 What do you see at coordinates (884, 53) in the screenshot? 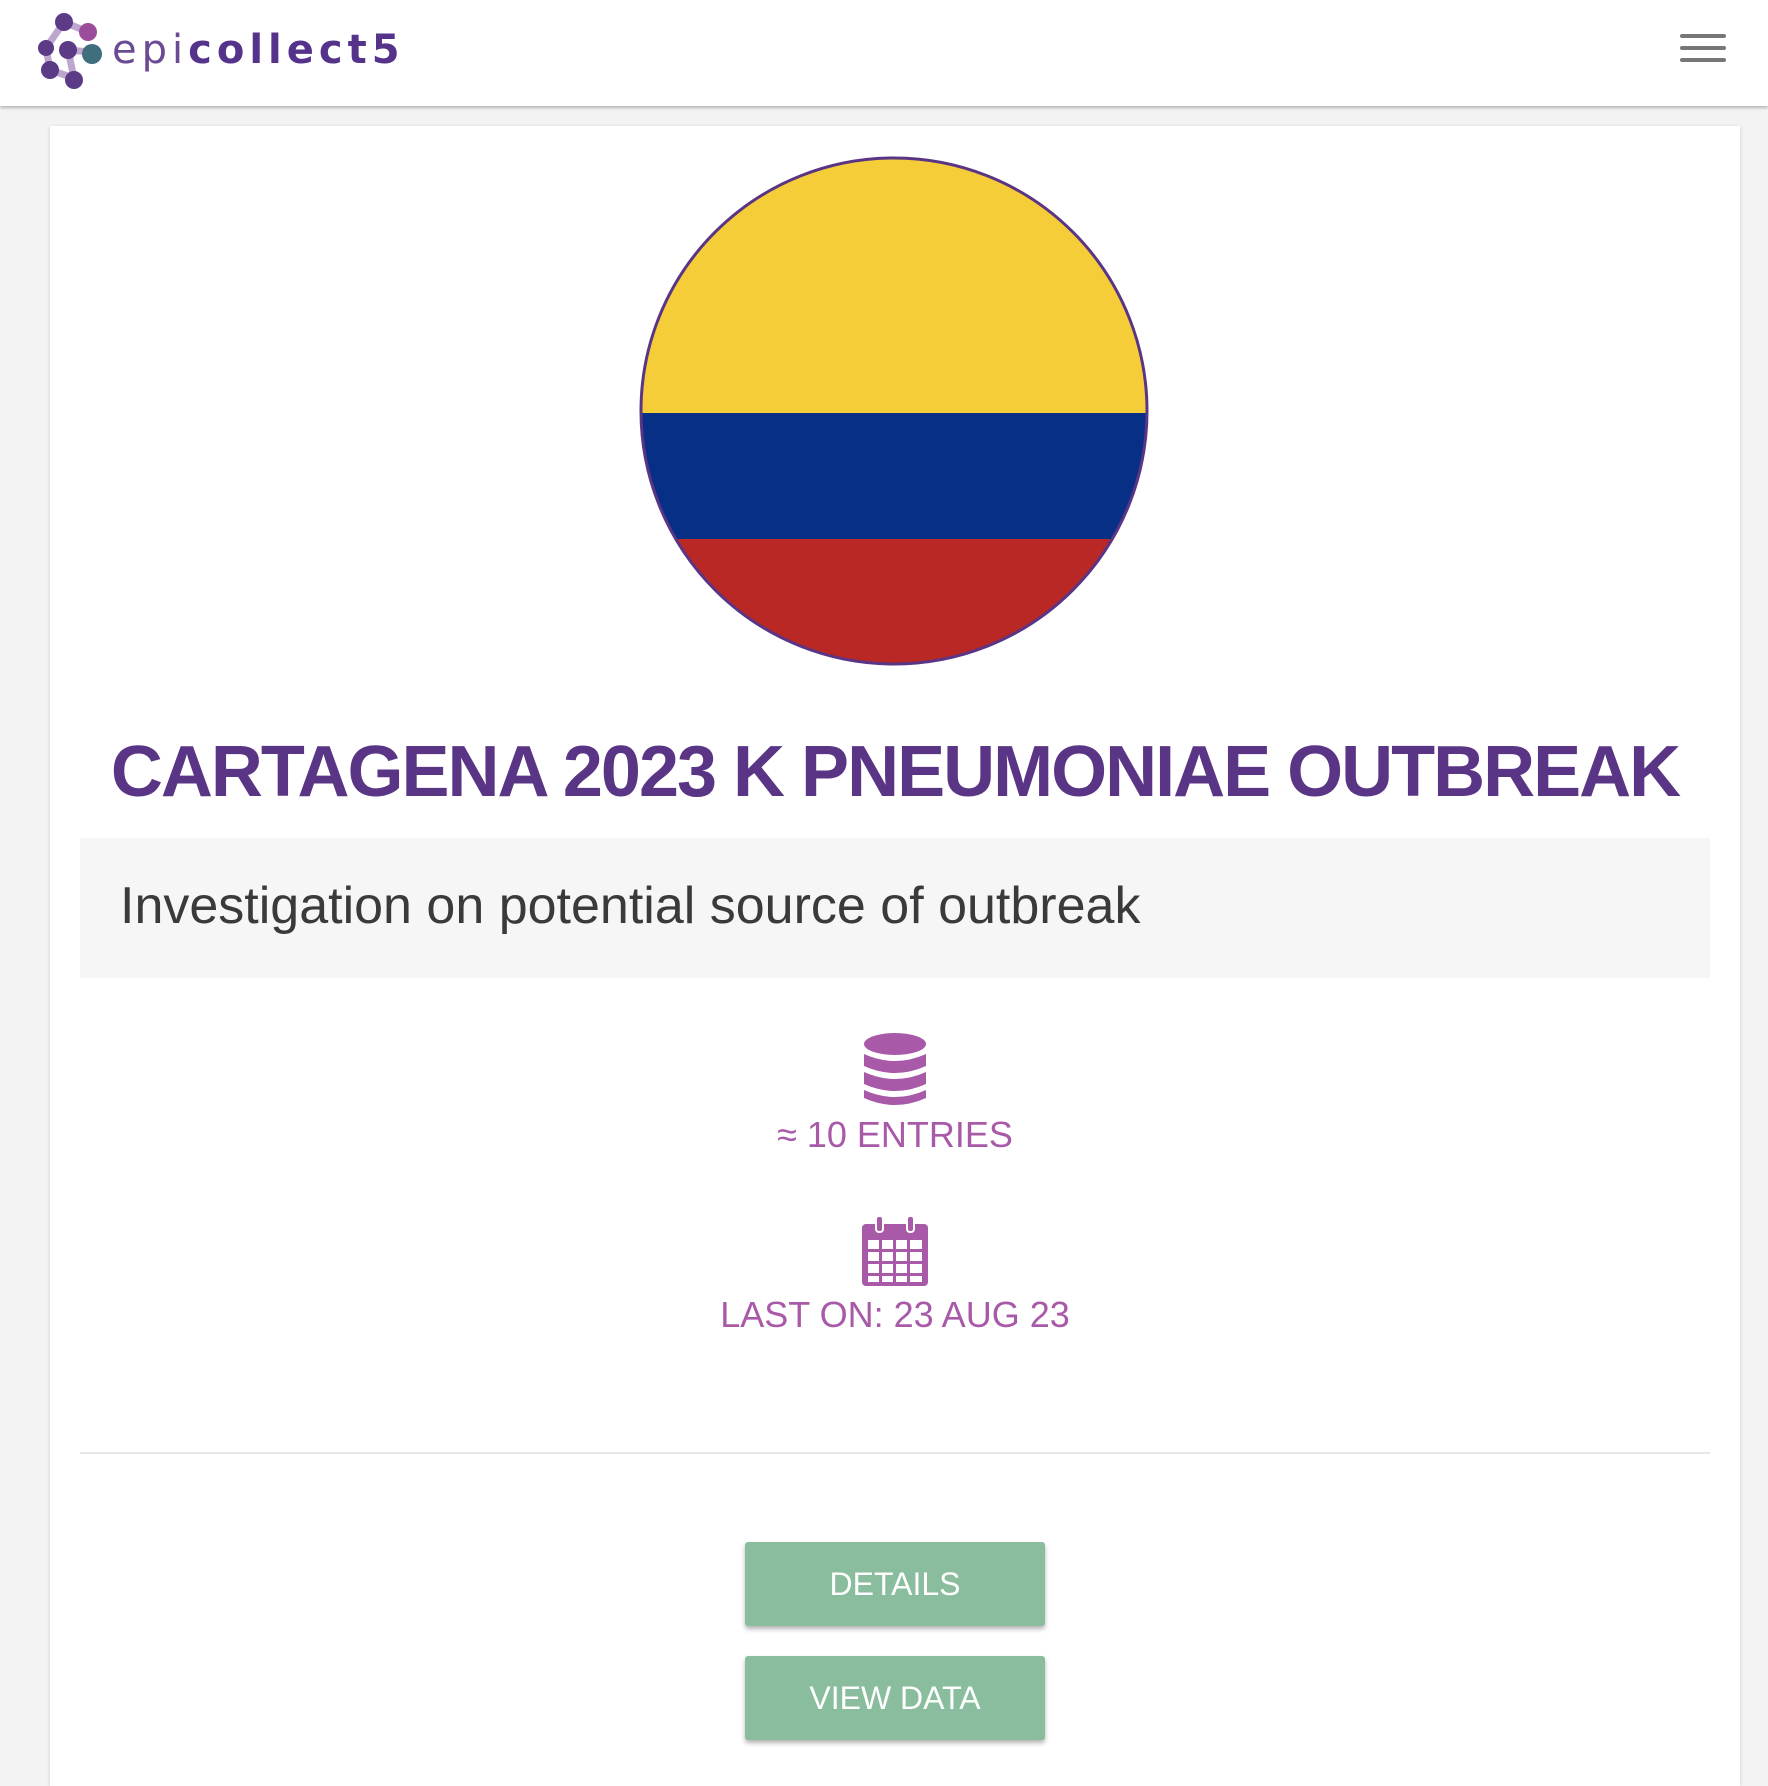
I see `top-navbar: epicollect5` at bounding box center [884, 53].